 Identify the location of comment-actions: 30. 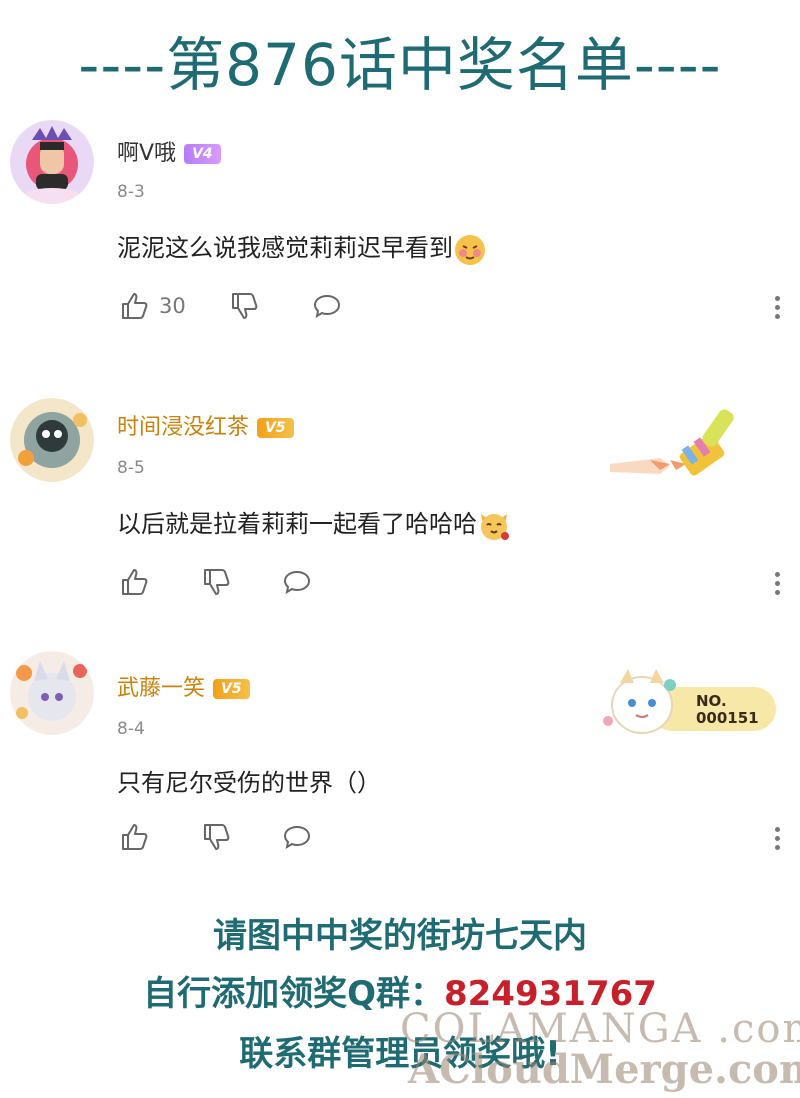
(447, 306).